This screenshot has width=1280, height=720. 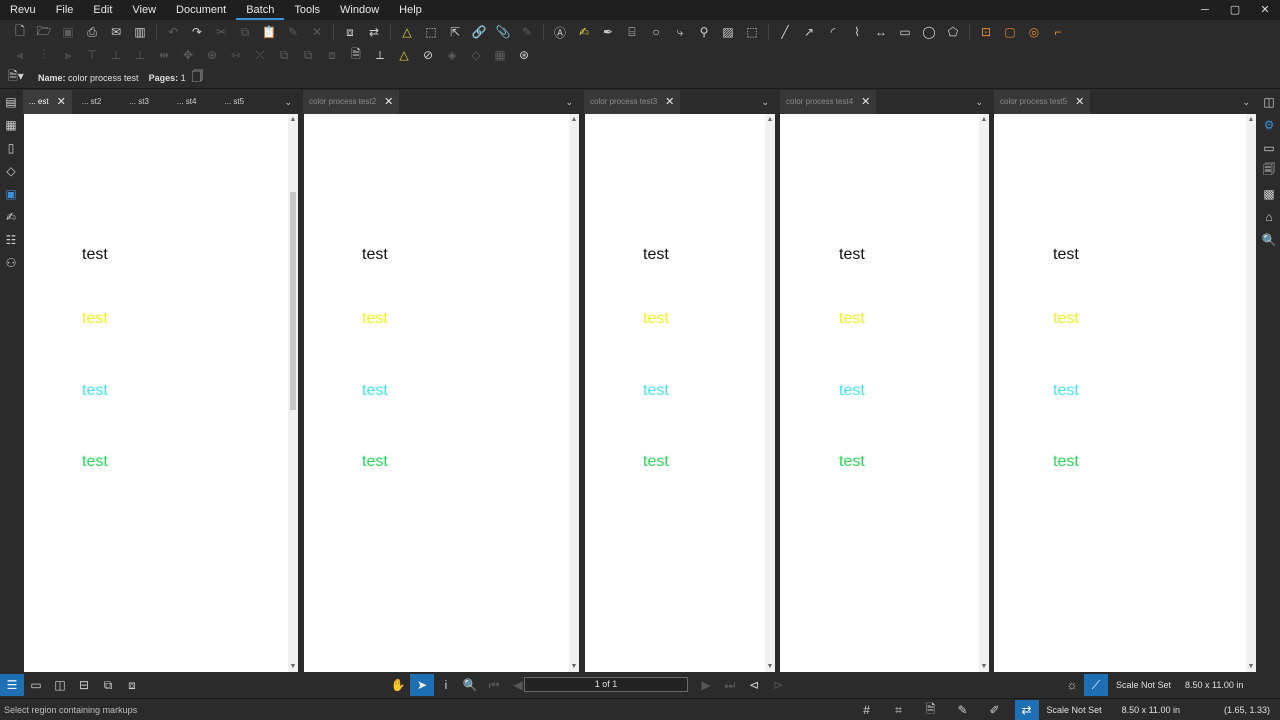 I want to click on snap-grid-icon: ⌗, so click(x=899, y=710).